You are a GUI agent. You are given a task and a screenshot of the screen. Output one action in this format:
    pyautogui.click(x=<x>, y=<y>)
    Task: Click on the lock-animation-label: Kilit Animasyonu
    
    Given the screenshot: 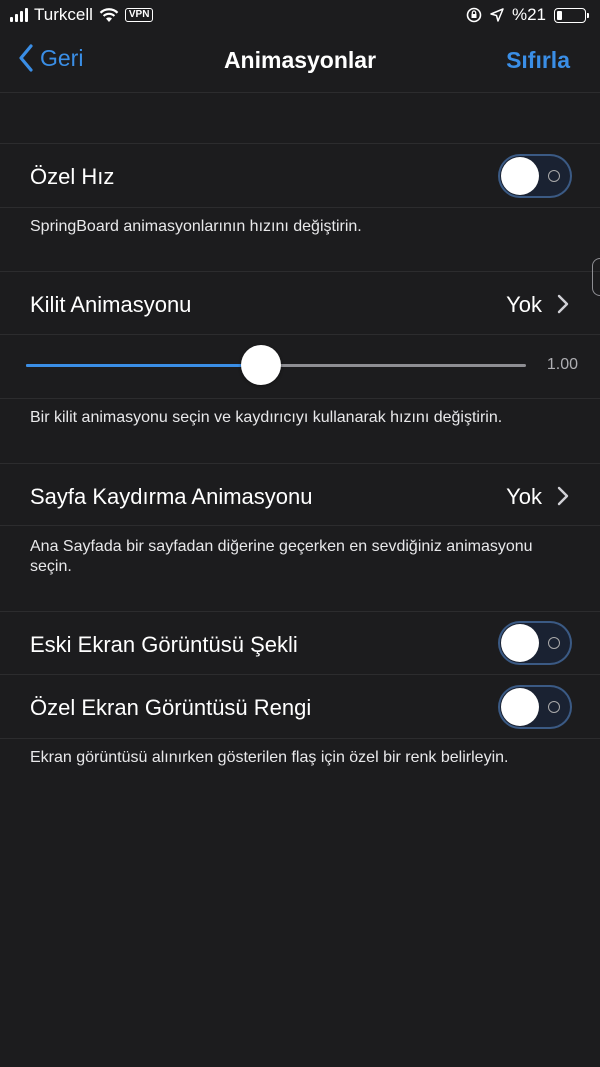 What is the action you would take?
    pyautogui.click(x=111, y=304)
    